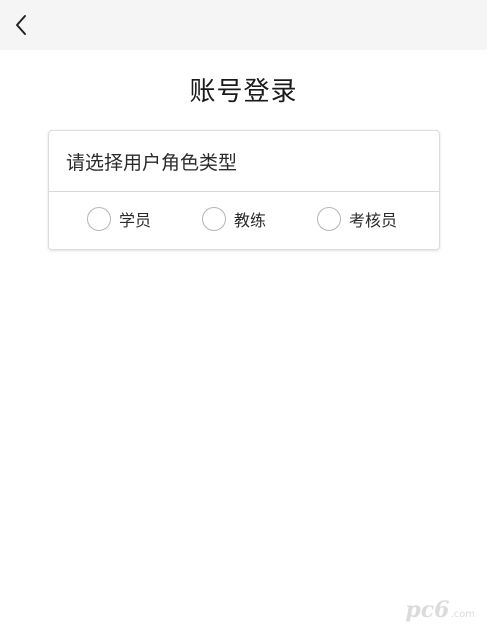  I want to click on top-navigation-bar, so click(243, 25).